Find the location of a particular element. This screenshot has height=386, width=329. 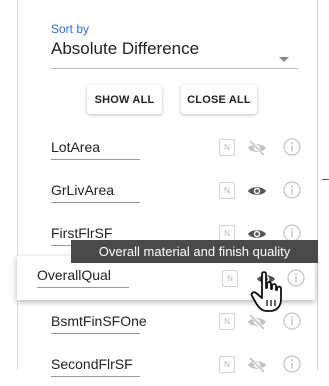

side-divider-mark is located at coordinates (325, 179).